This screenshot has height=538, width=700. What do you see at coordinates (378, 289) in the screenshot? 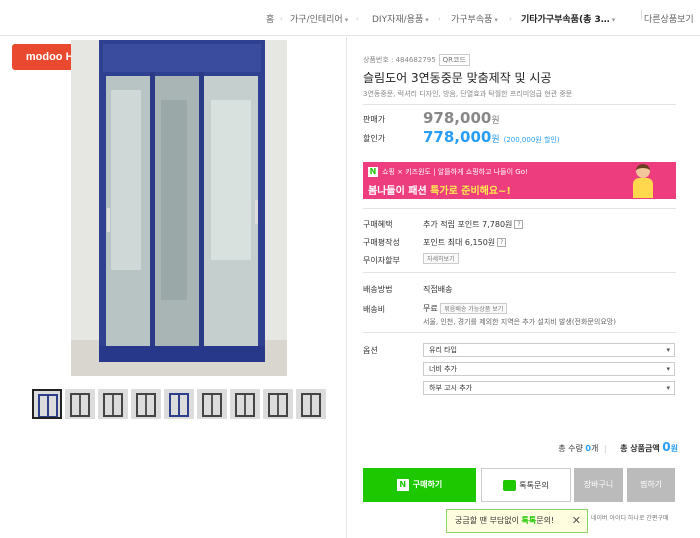
I see `shipping-method-label: 배송방법` at bounding box center [378, 289].